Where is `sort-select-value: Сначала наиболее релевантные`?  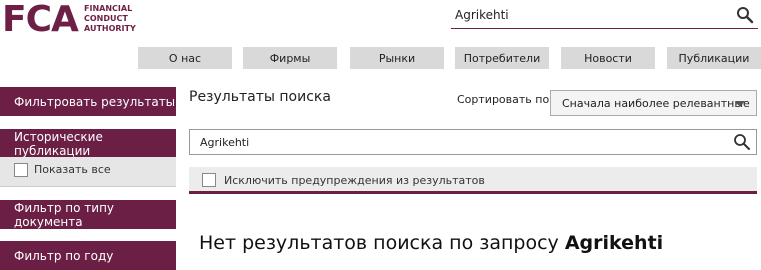 sort-select-value: Сначала наиболее релевантные is located at coordinates (656, 103).